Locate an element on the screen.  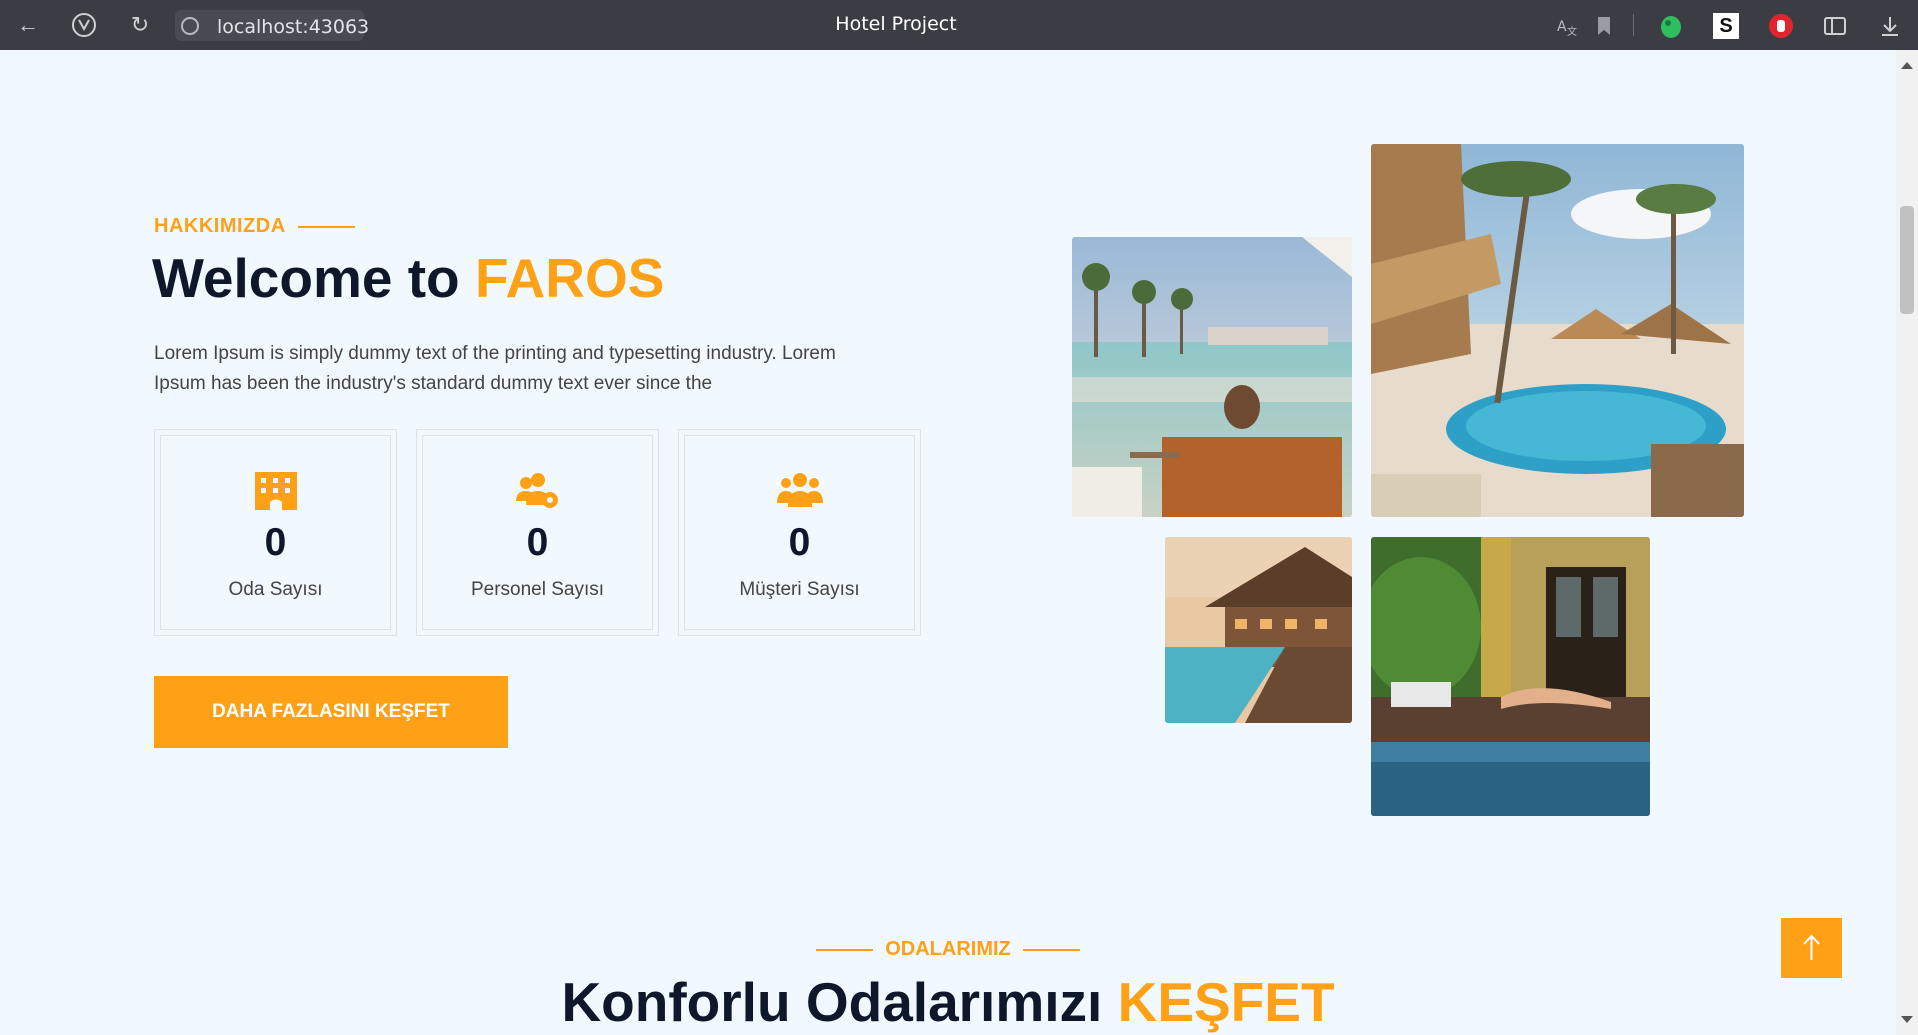
s-extension-icon: S is located at coordinates (1726, 26).